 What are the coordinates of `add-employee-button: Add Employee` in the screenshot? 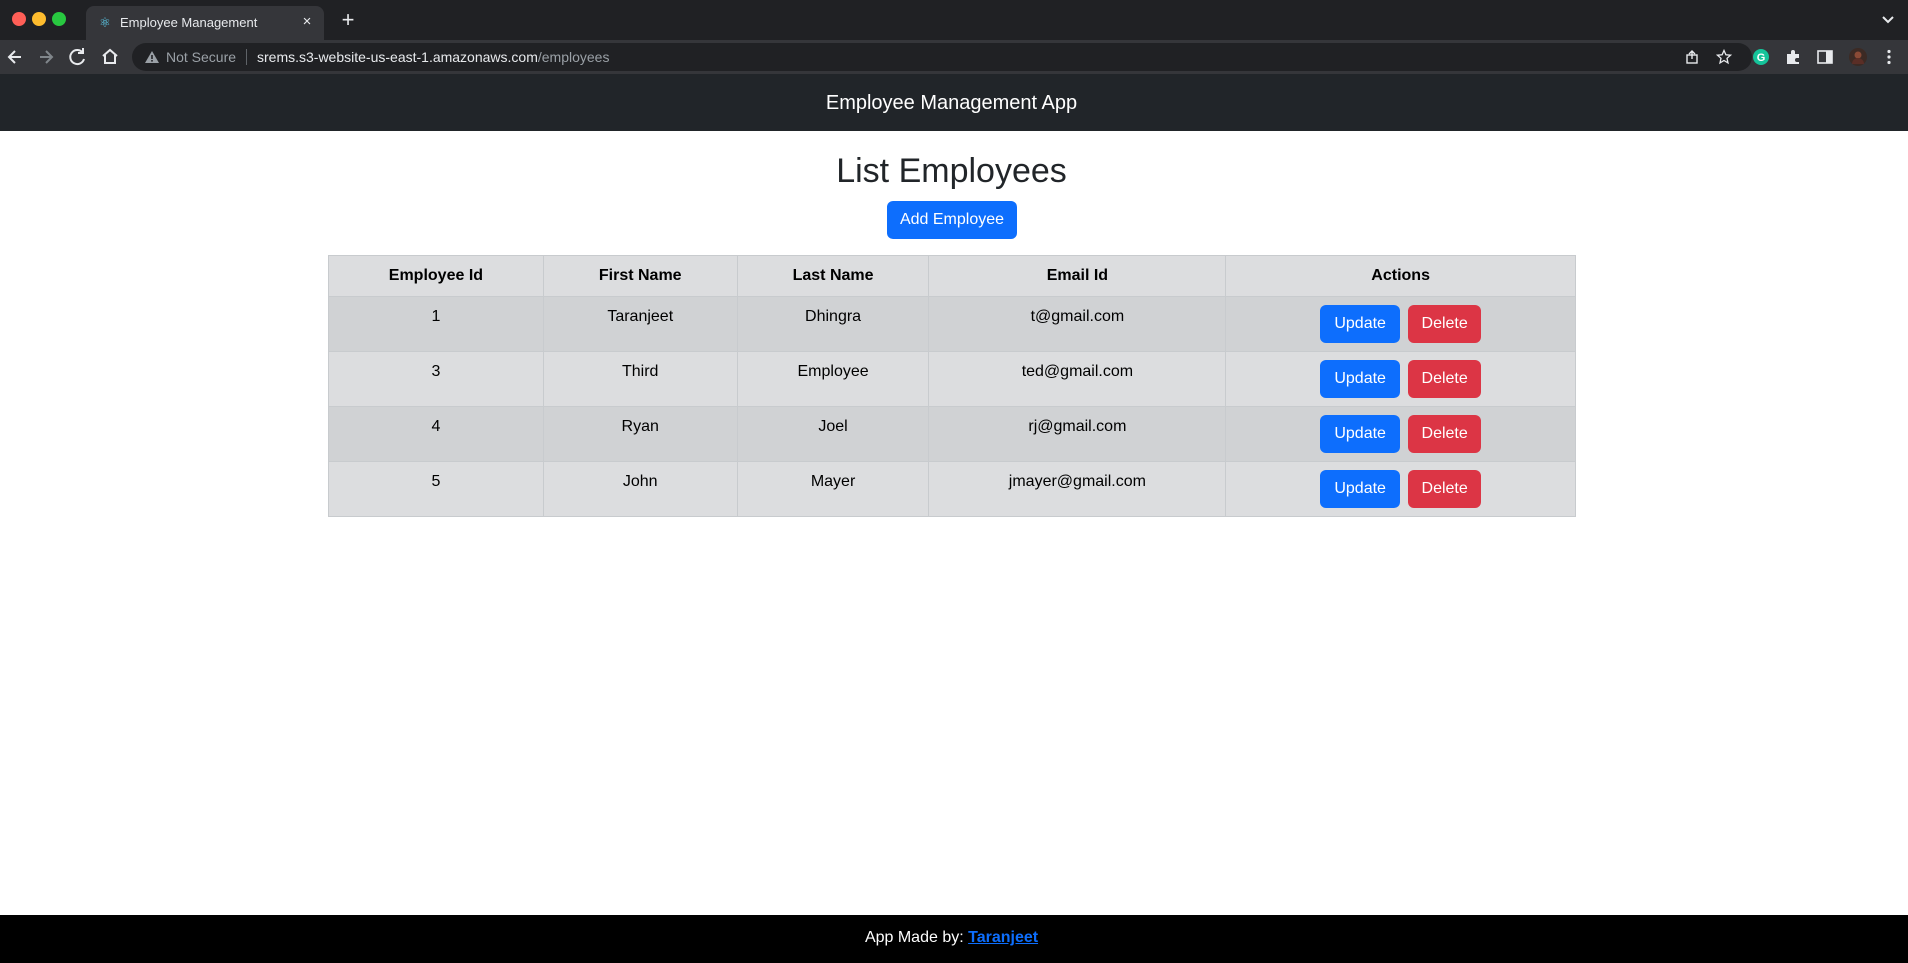 It's located at (952, 220).